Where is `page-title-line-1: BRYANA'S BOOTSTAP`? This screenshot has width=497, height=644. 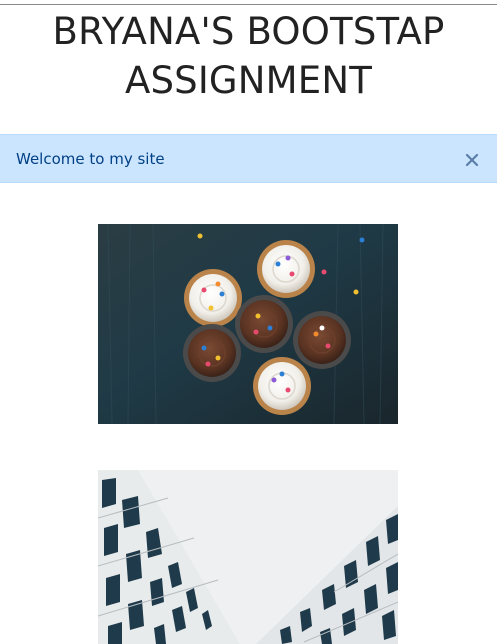 page-title-line-1: BRYANA'S BOOTSTAP is located at coordinates (248, 31).